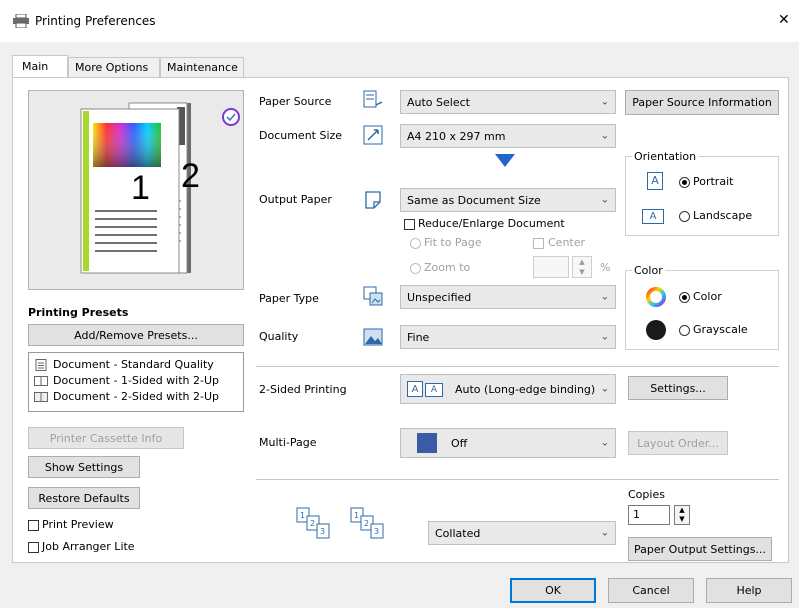 The width and height of the screenshot is (799, 608). I want to click on print-preview-image: 1 2, so click(136, 190).